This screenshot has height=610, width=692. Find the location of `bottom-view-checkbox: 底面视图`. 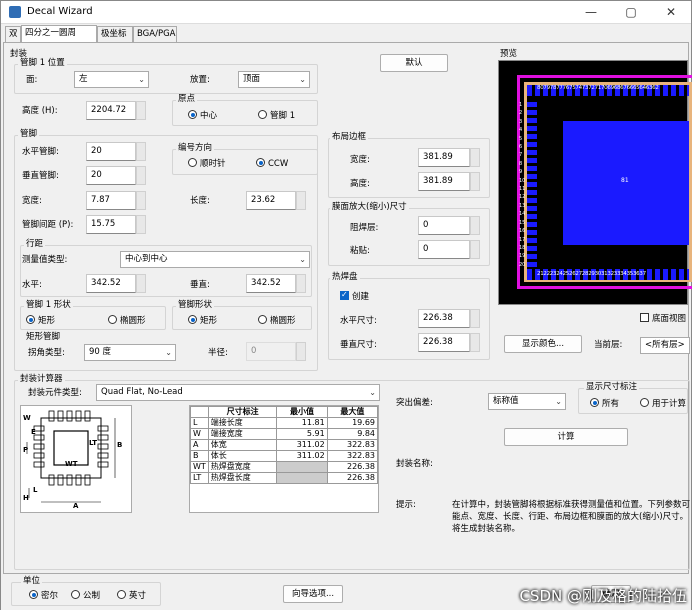

bottom-view-checkbox: 底面视图 is located at coordinates (663, 319).